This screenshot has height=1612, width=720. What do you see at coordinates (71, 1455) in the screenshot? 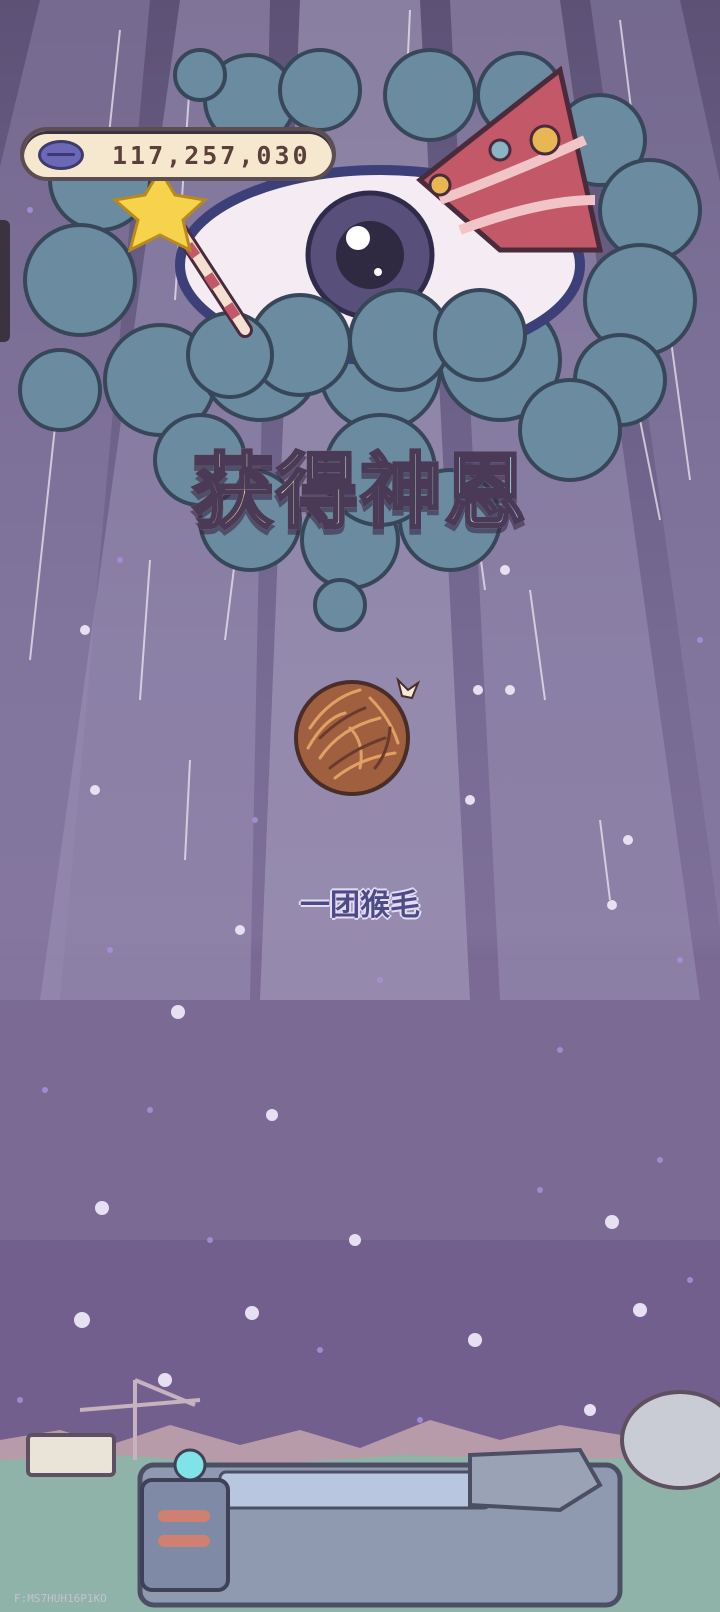
I see `billboard` at bounding box center [71, 1455].